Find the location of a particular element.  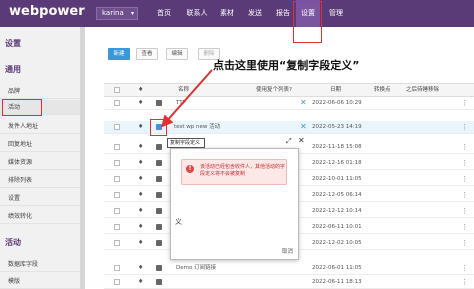

table-row: ♦ 2022-06-11 18:13 ⋮ is located at coordinates (289, 282).